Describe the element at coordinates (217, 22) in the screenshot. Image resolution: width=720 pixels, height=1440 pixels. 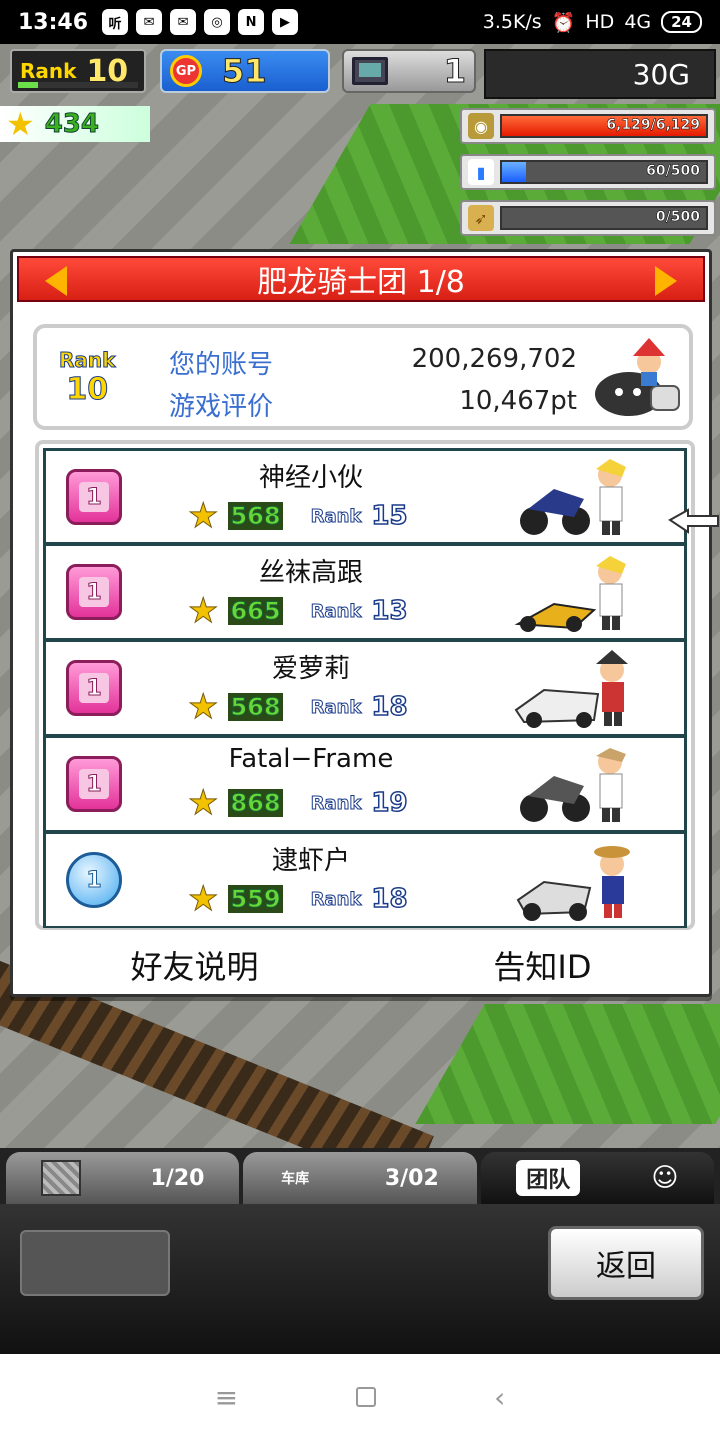
I see `app-icon: ◎` at that location.